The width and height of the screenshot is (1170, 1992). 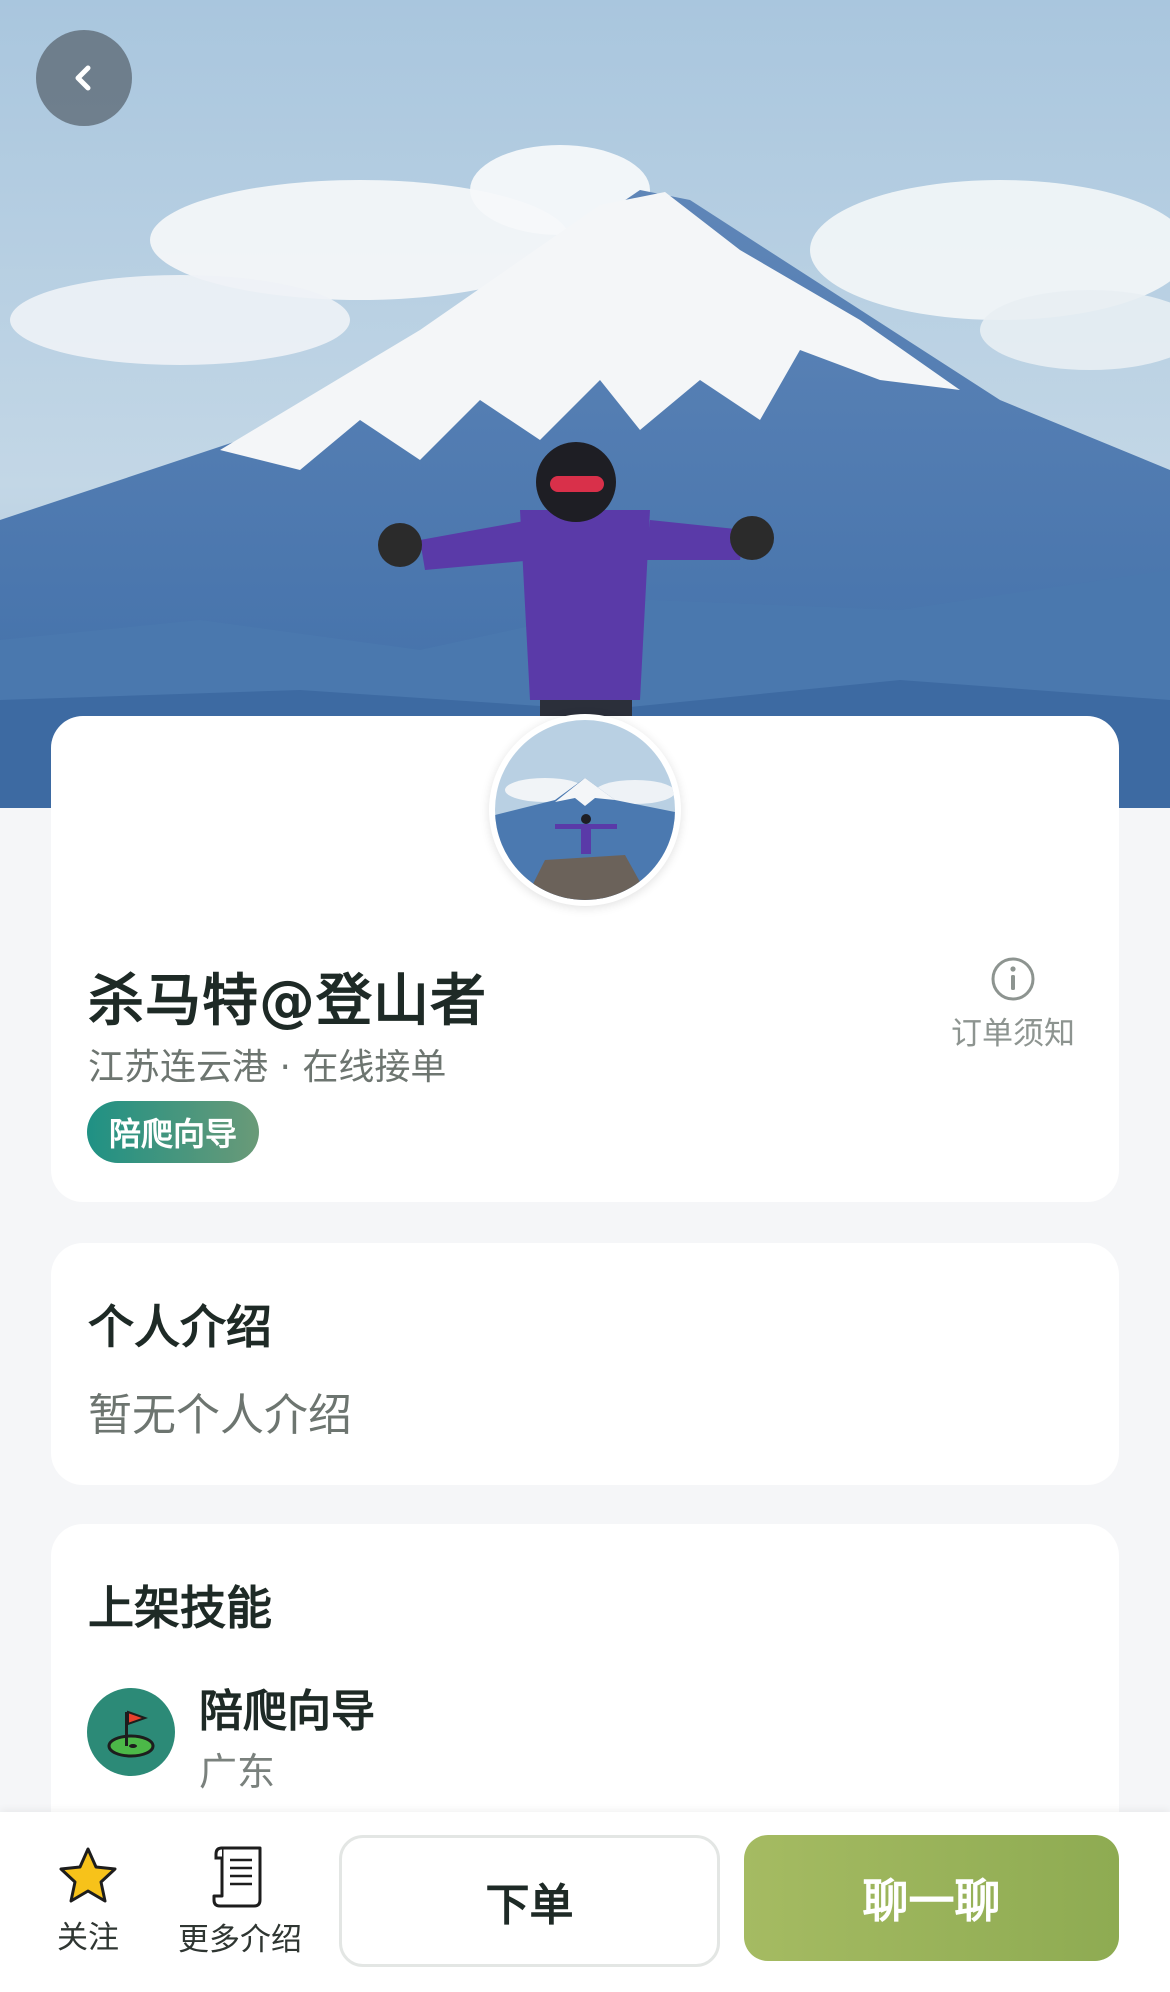 I want to click on skill-item: 陪爬向导 广东, so click(x=231, y=1739).